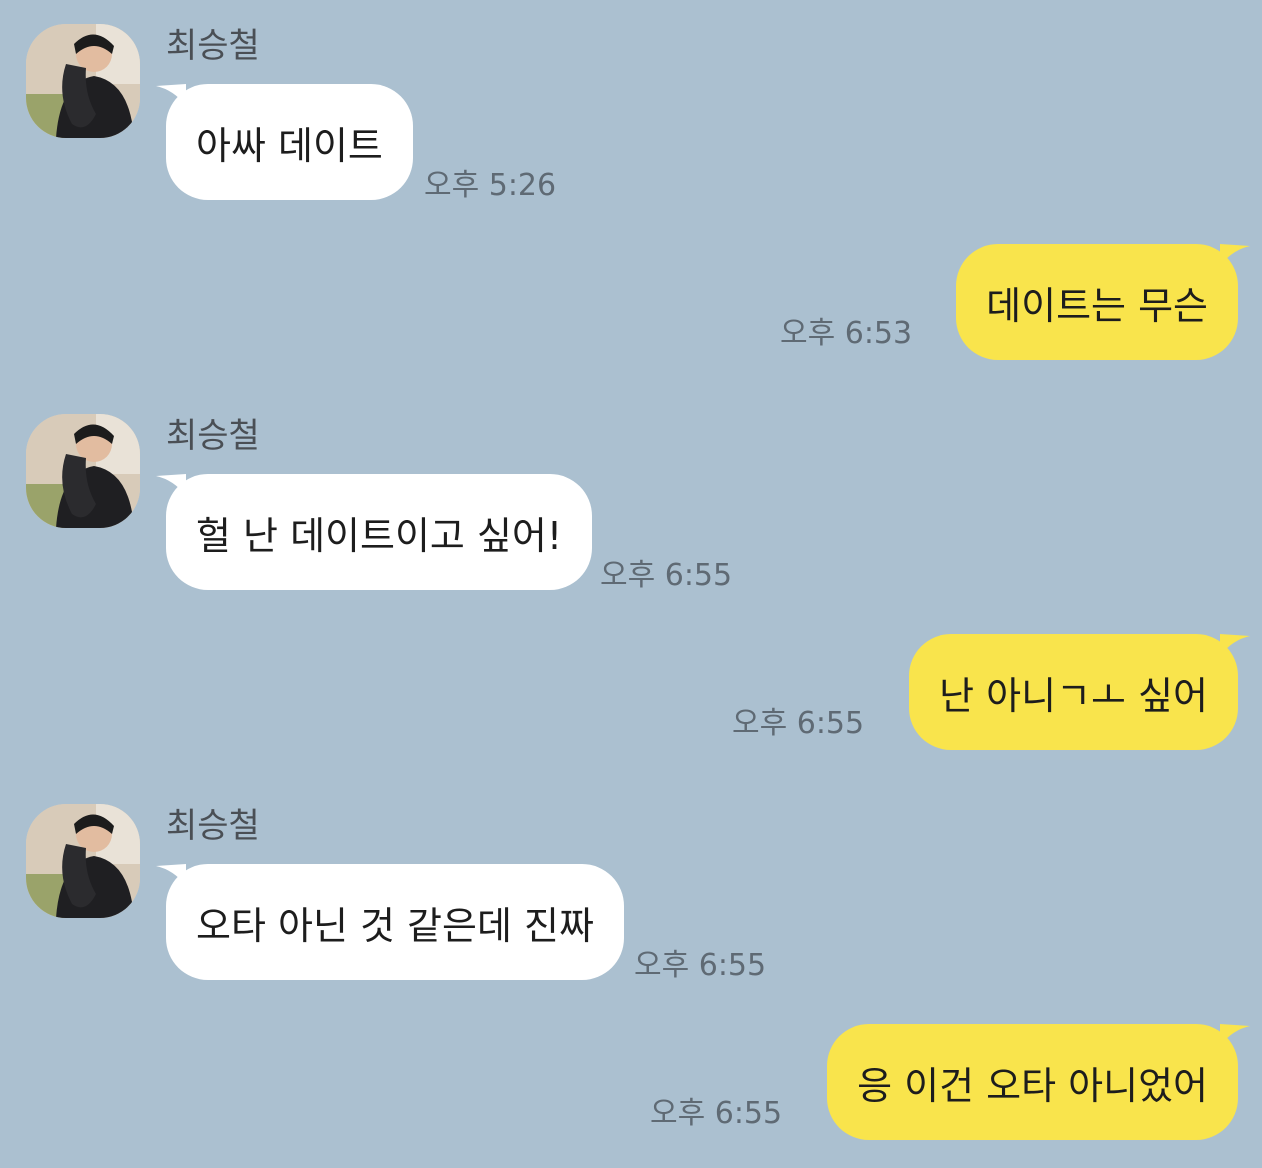 The width and height of the screenshot is (1262, 1168). Describe the element at coordinates (1097, 305) in the screenshot. I see `message-text: 데이트는 무슨` at that location.